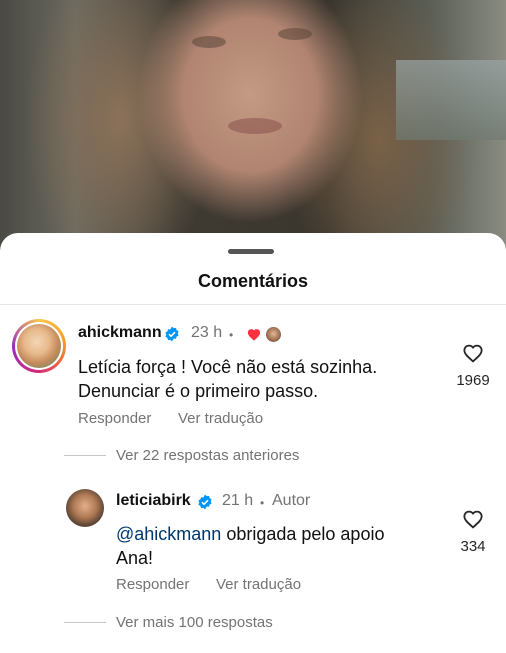 This screenshot has width=506, height=653. I want to click on view-previous-replies-button: Ver 22 respostas anteriores, so click(207, 455).